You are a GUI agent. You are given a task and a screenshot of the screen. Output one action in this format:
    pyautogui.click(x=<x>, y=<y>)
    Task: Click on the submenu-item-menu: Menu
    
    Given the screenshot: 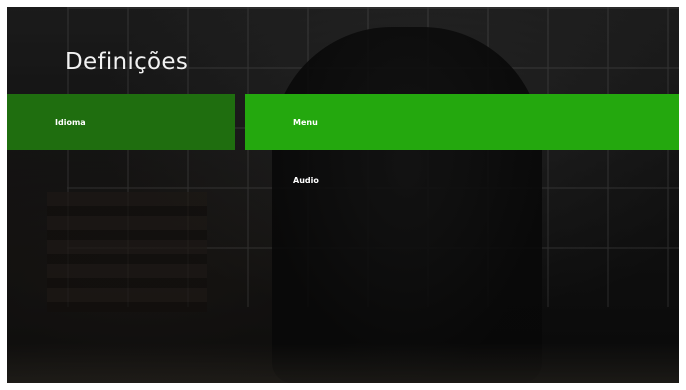 What is the action you would take?
    pyautogui.click(x=462, y=122)
    